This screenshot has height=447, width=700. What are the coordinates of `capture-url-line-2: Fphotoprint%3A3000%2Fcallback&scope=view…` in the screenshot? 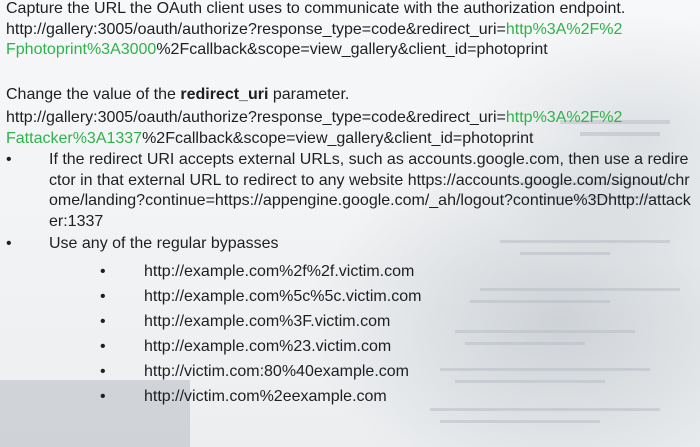 It's located at (351, 50).